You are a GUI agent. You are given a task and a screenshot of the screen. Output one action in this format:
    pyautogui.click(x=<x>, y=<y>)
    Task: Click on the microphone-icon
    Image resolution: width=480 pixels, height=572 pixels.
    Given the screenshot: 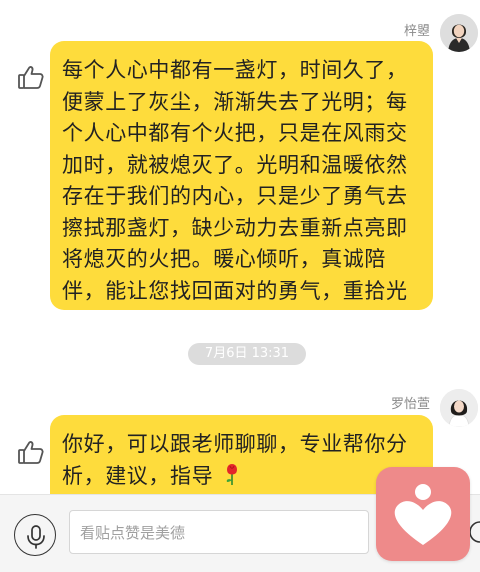 What is the action you would take?
    pyautogui.click(x=35, y=535)
    